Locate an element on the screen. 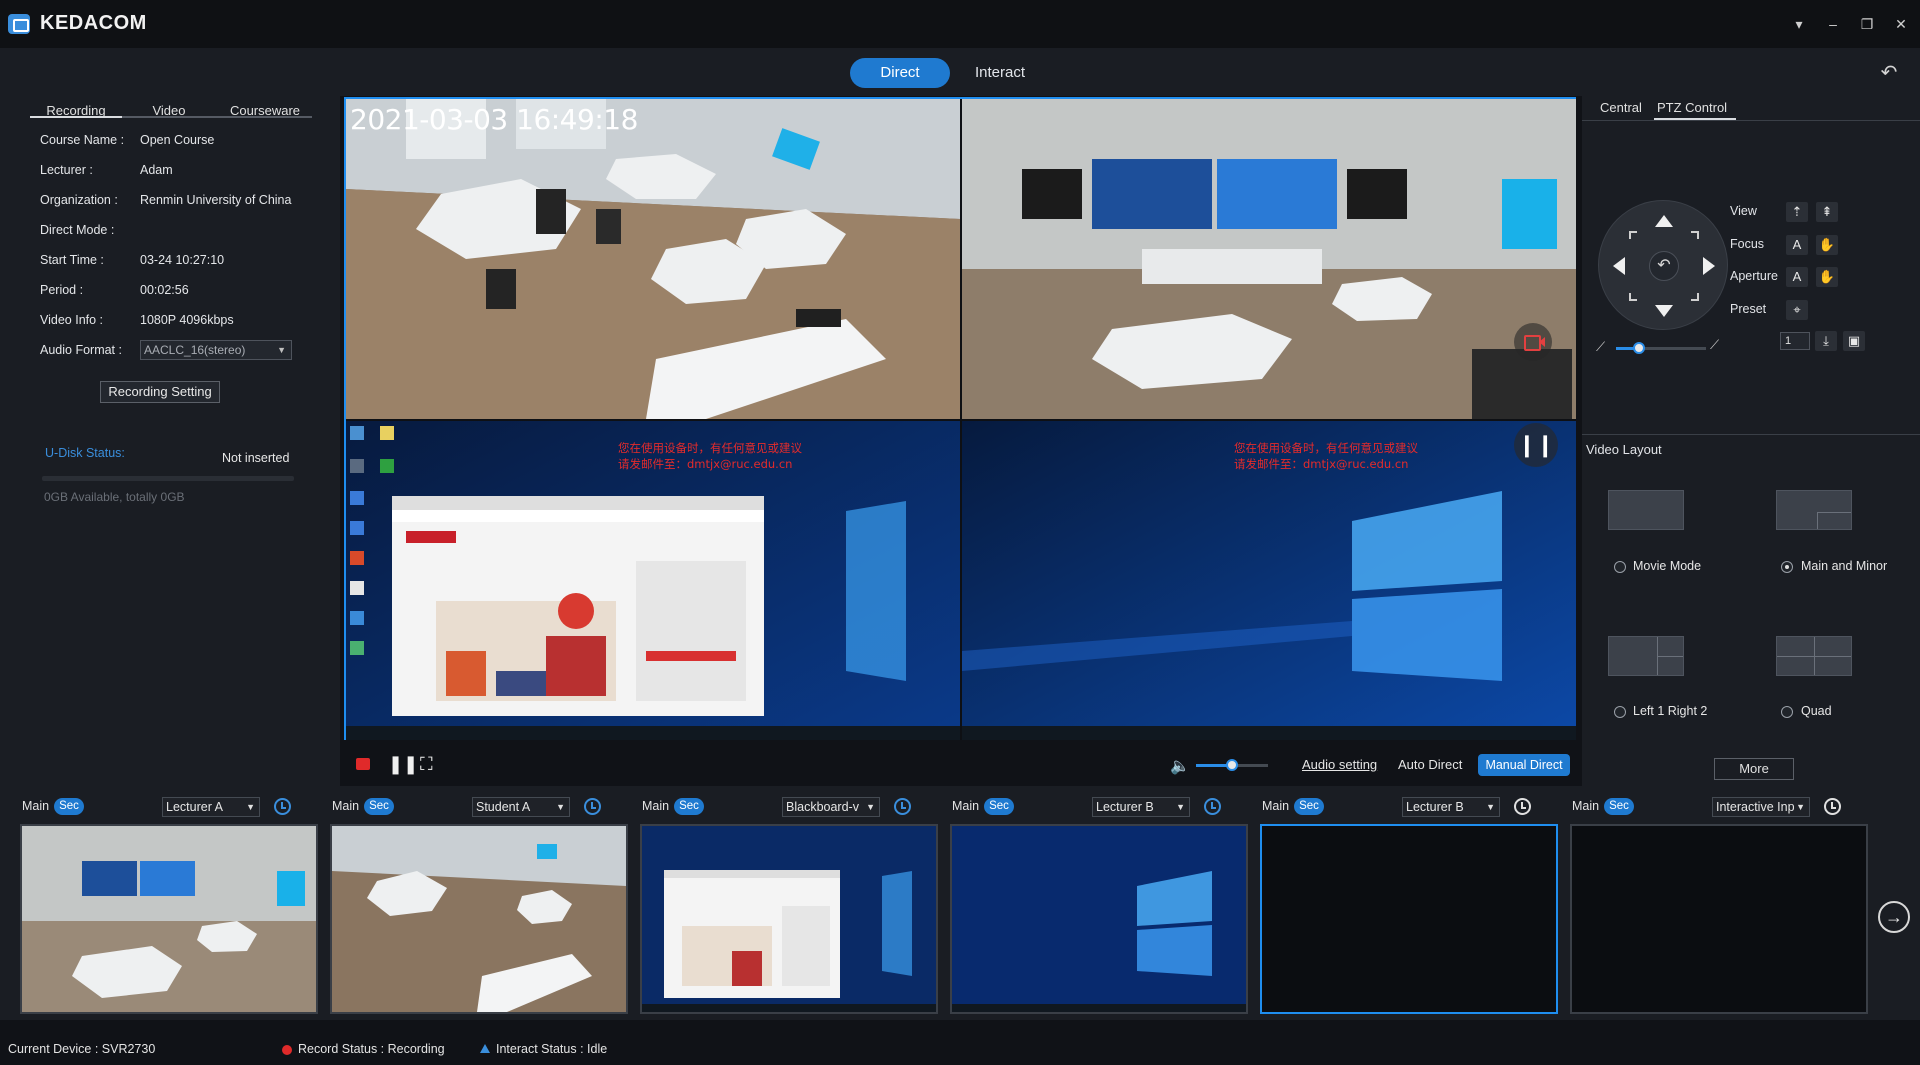 This screenshot has height=1065, width=1920. volume-icon: 🔈 is located at coordinates (1180, 766).